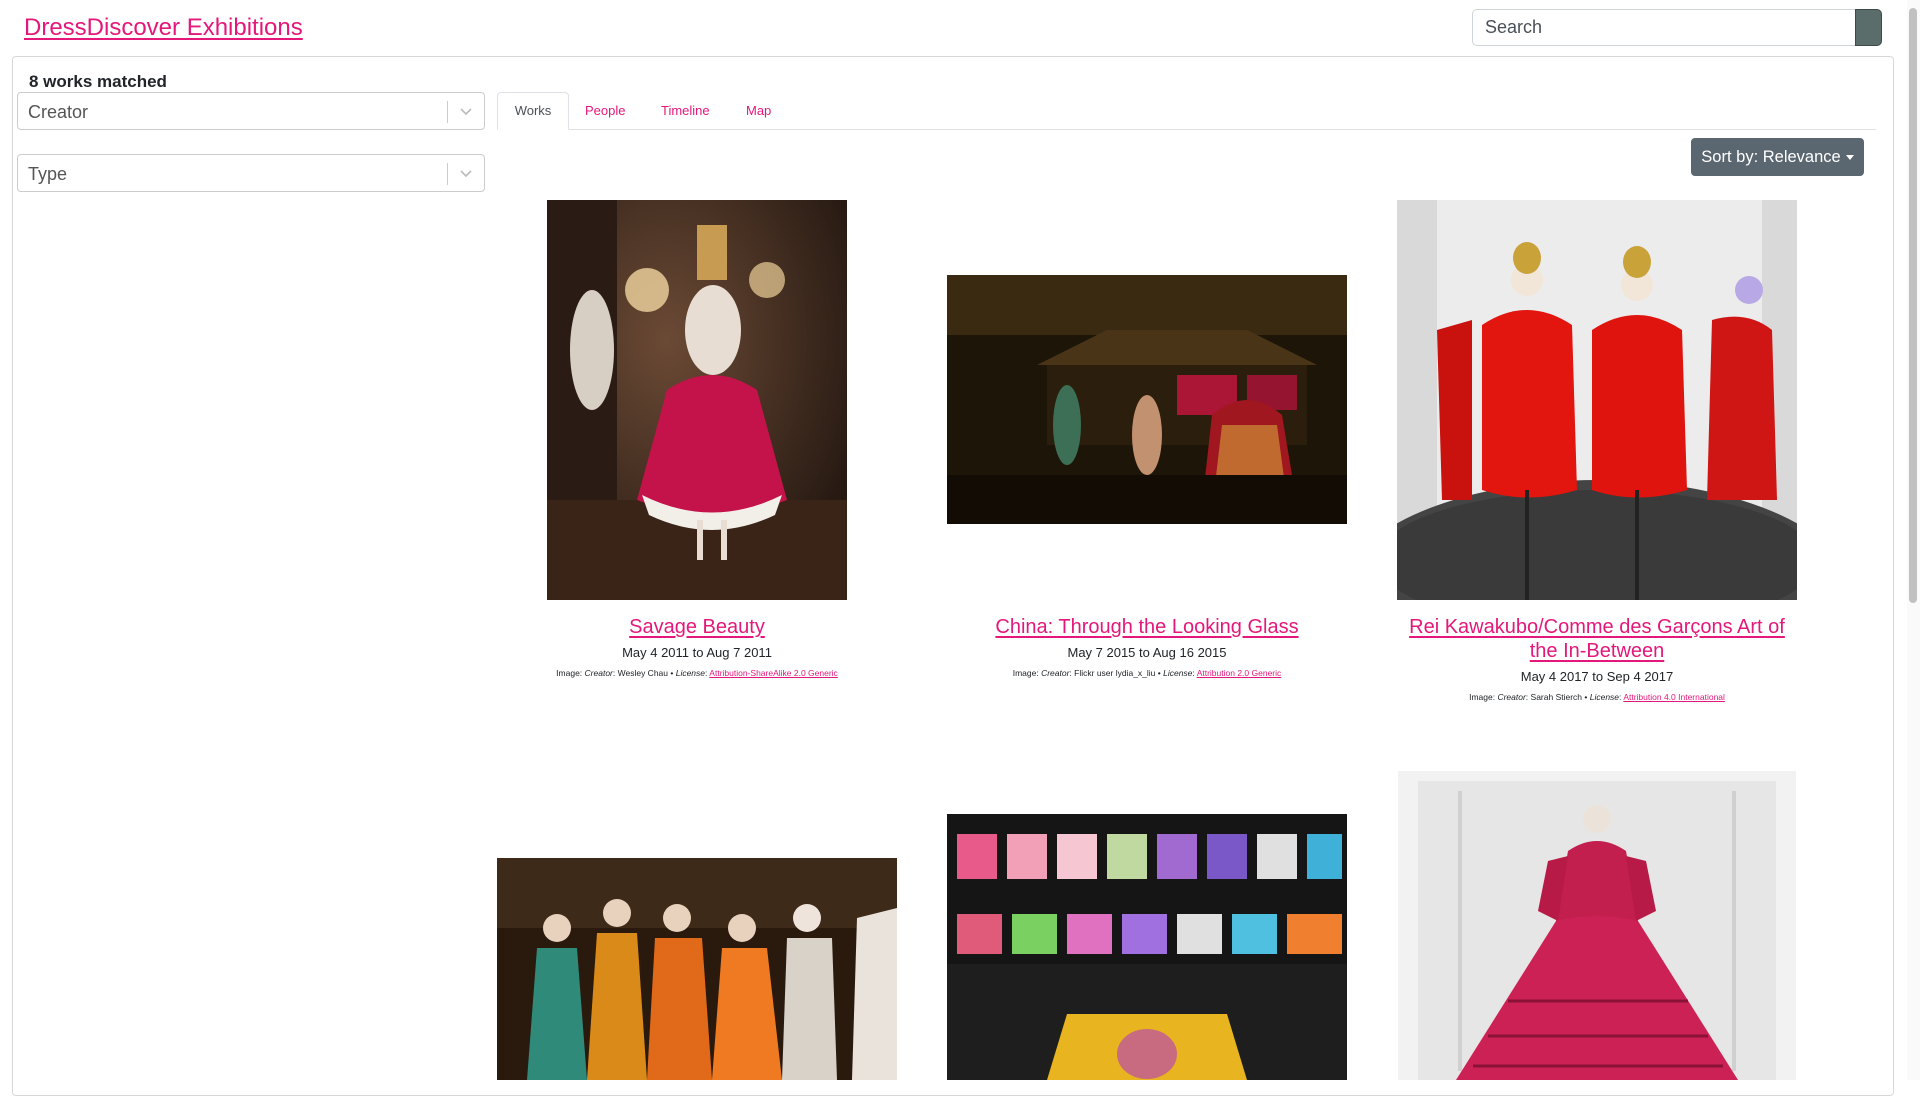 This screenshot has height=1096, width=1920. What do you see at coordinates (1597, 676) in the screenshot?
I see `work-dates: May 4 2017 to Sep 4 2017` at bounding box center [1597, 676].